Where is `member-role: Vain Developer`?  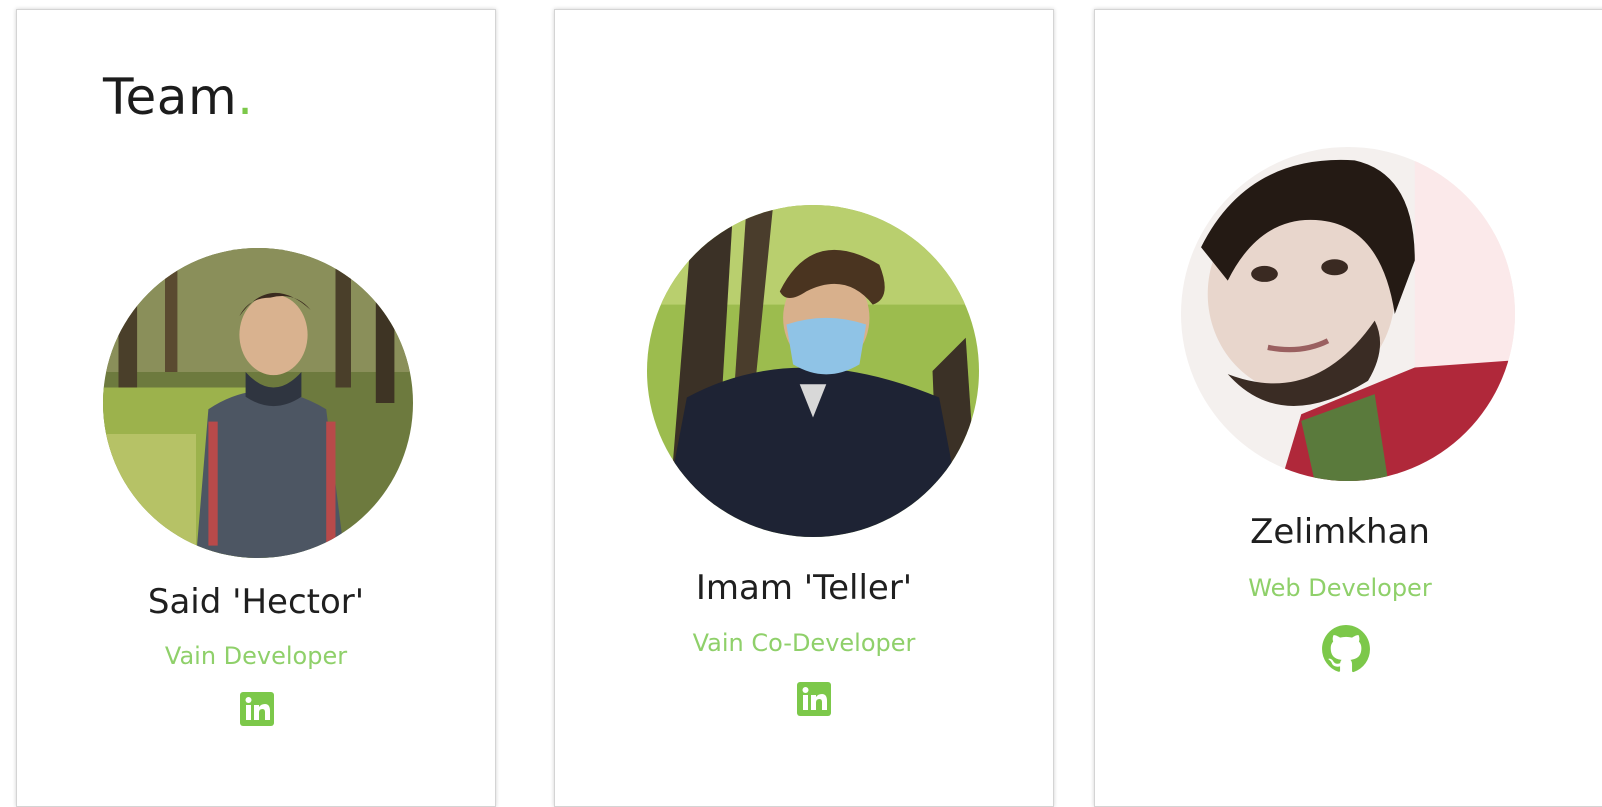 member-role: Vain Developer is located at coordinates (256, 656).